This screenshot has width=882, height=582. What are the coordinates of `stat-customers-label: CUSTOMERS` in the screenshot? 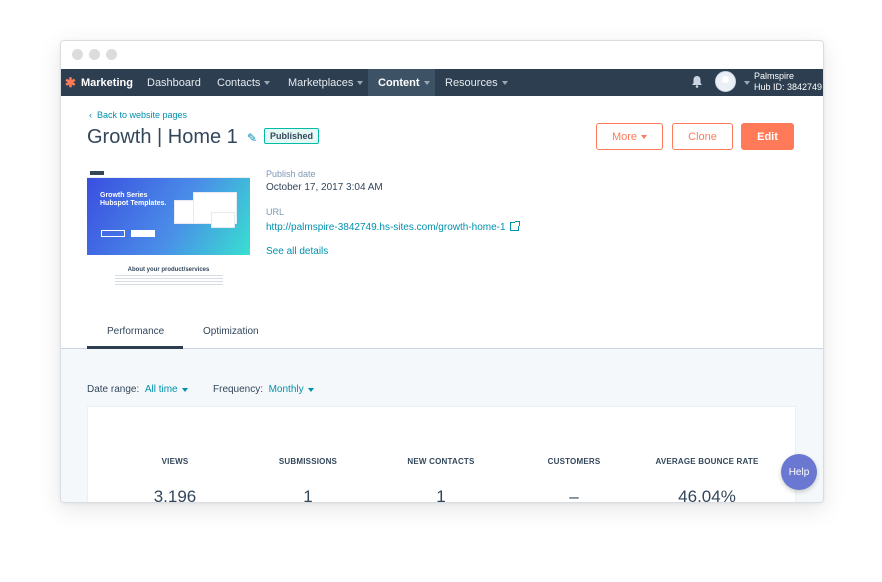 It's located at (574, 461).